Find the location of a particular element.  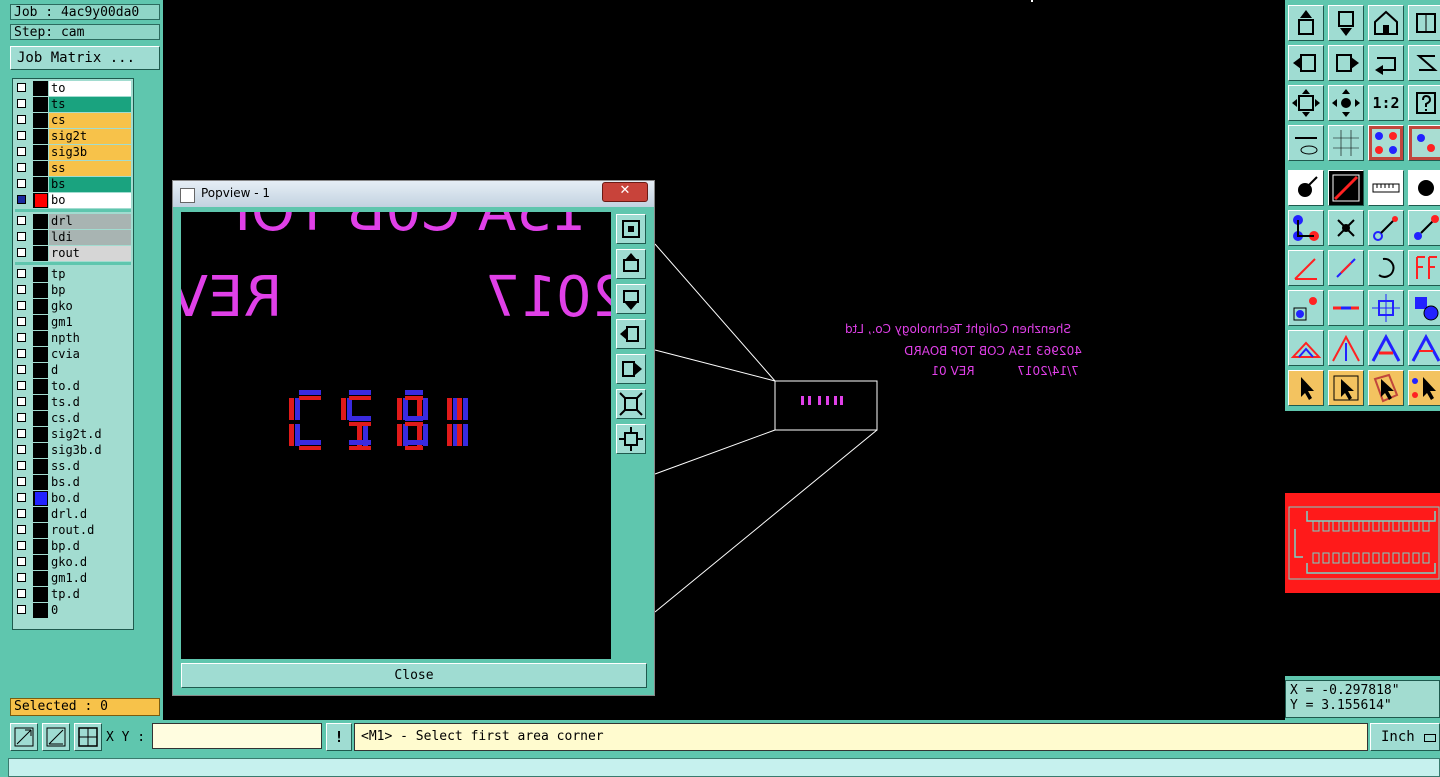

layer-row-gko.d: gko.d is located at coordinates (73, 562).